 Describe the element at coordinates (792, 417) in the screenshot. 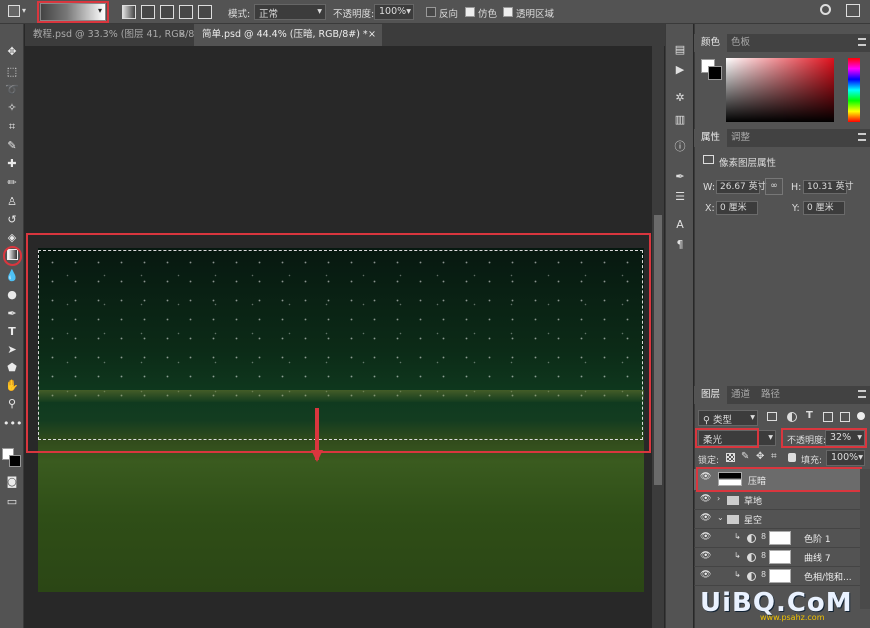

I see `filter-adjustment-icon` at that location.